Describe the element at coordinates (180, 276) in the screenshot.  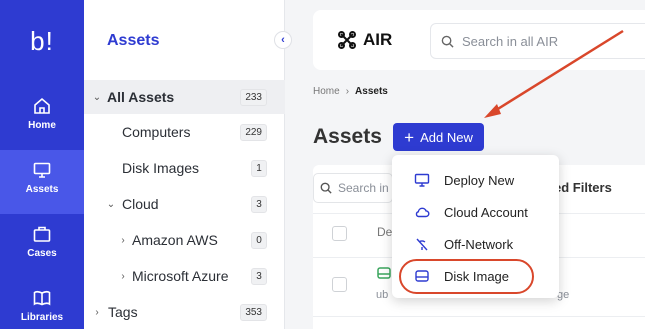
I see `tree-item-label: Microsoft Azure` at that location.